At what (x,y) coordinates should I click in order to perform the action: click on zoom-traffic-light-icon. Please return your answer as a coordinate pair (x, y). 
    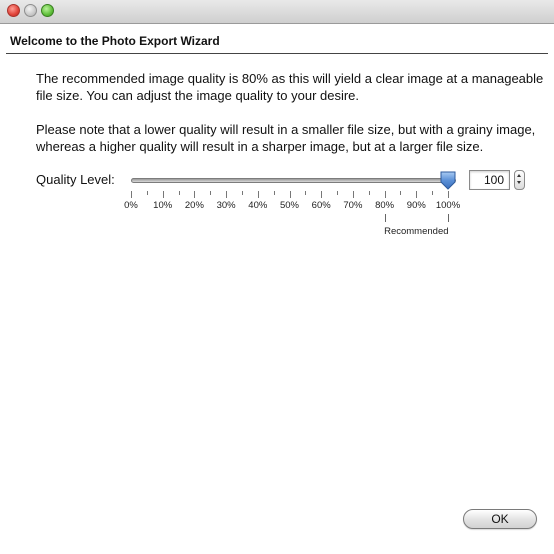
    Looking at the image, I should click on (47, 10).